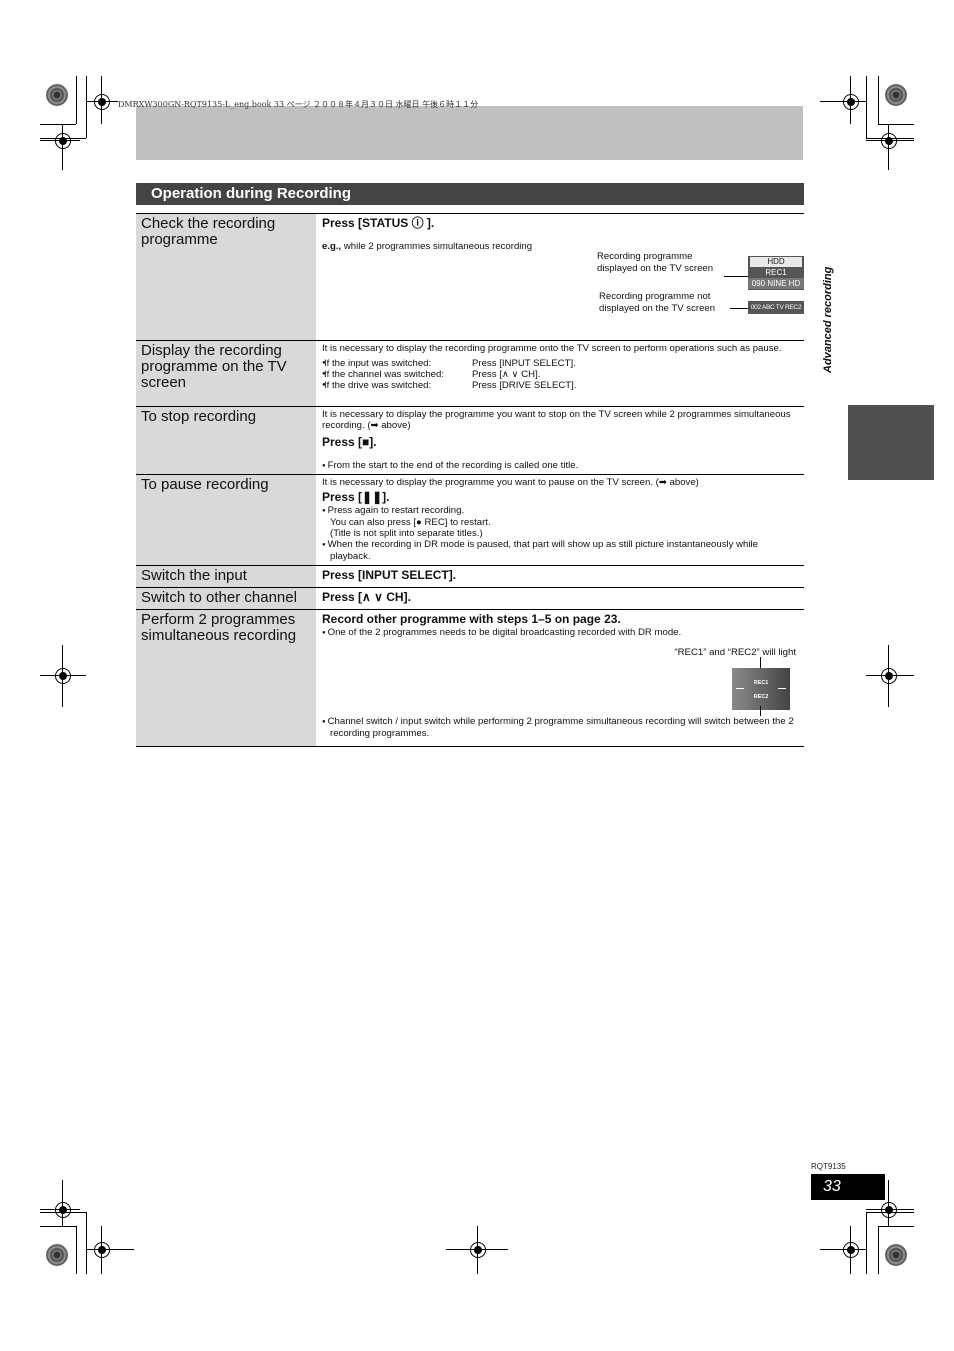 The image size is (954, 1351). I want to click on tv-status-panel: HDD REC1 090 NINE HD, so click(776, 273).